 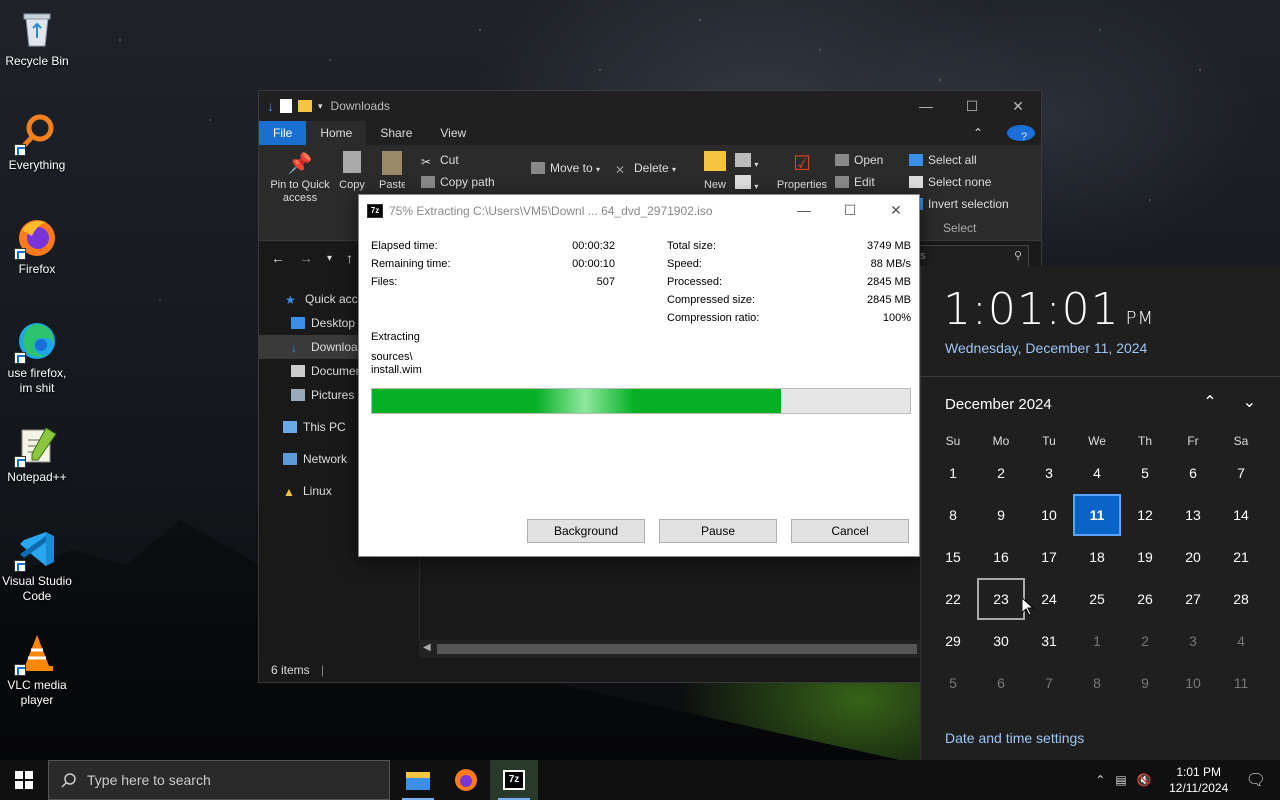 I want to click on calendar-day: 23, so click(x=1001, y=599).